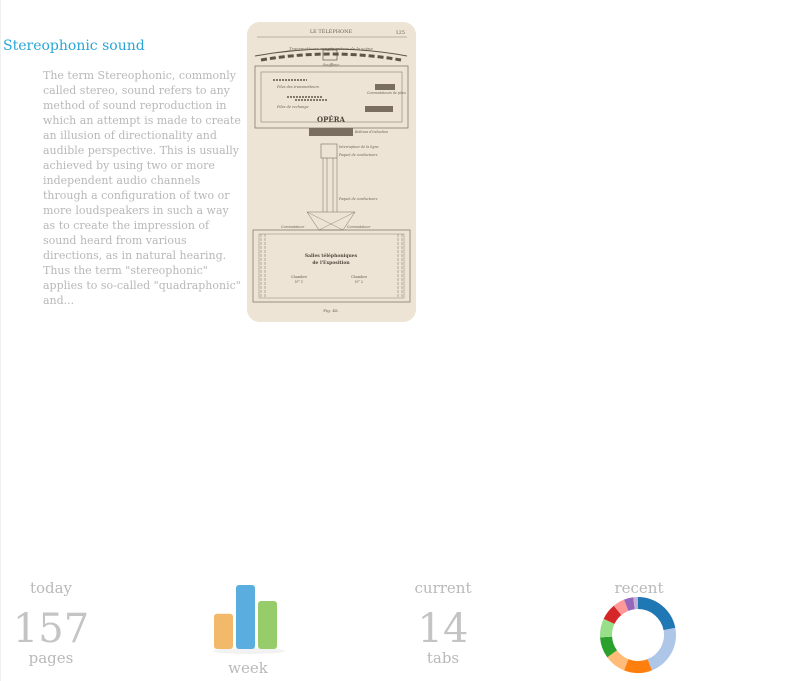  Describe the element at coordinates (386, 93) in the screenshot. I see `engraving-commutateurs-piles: Commutateurs de piles` at that location.